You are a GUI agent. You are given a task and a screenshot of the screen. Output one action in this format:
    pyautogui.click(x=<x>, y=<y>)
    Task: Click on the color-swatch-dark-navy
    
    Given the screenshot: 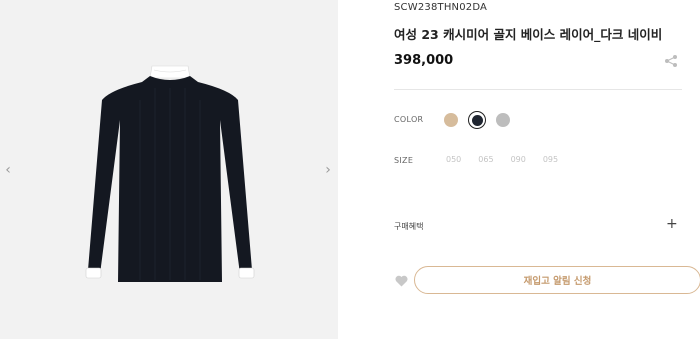 What is the action you would take?
    pyautogui.click(x=477, y=120)
    